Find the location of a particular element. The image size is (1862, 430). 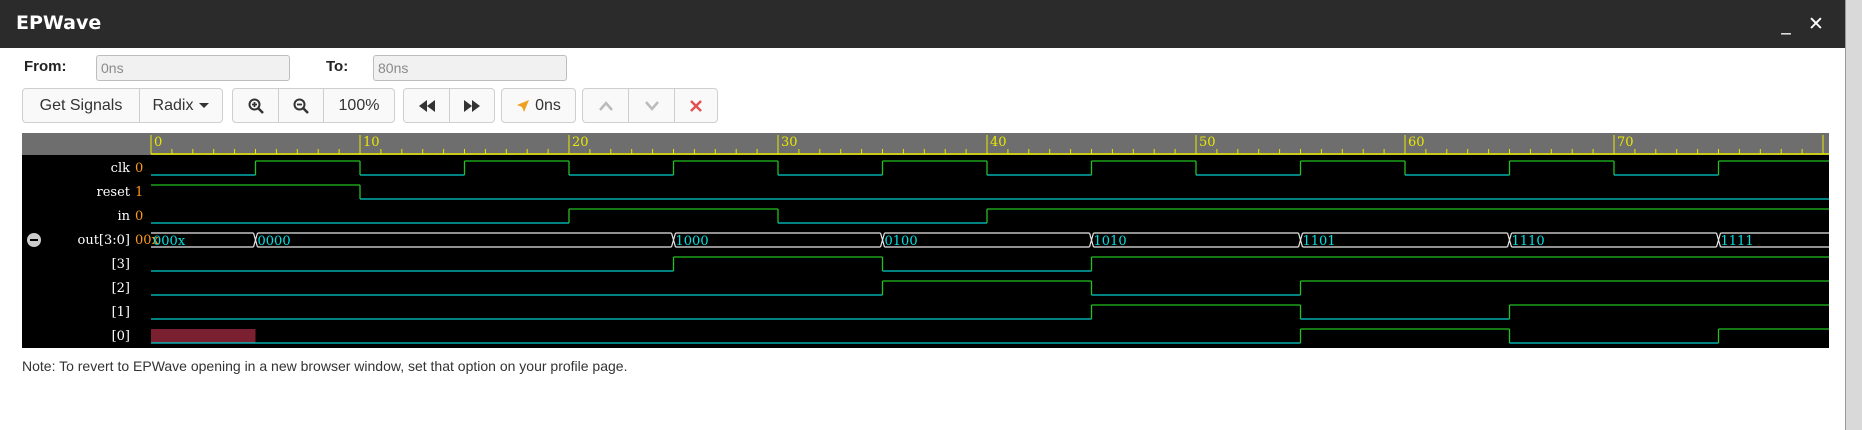

zoom-out-button is located at coordinates (301, 105).